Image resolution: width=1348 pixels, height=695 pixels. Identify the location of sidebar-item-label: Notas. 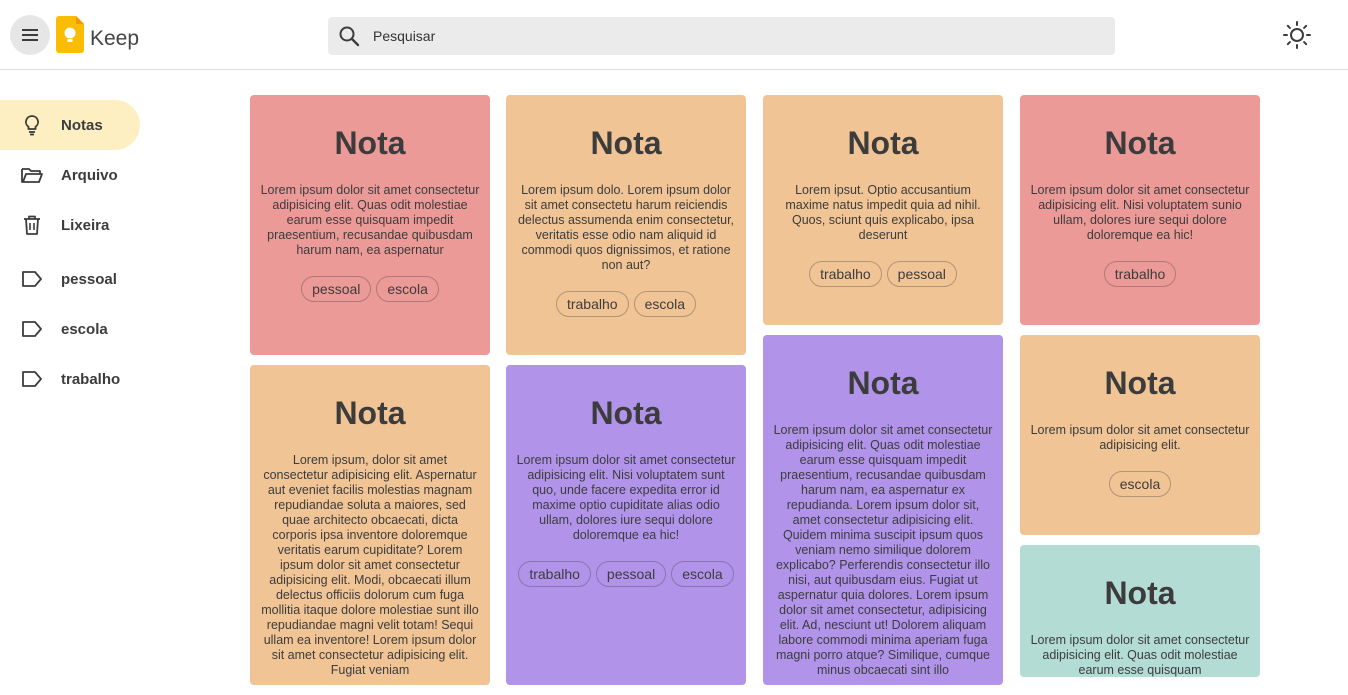
(82, 125).